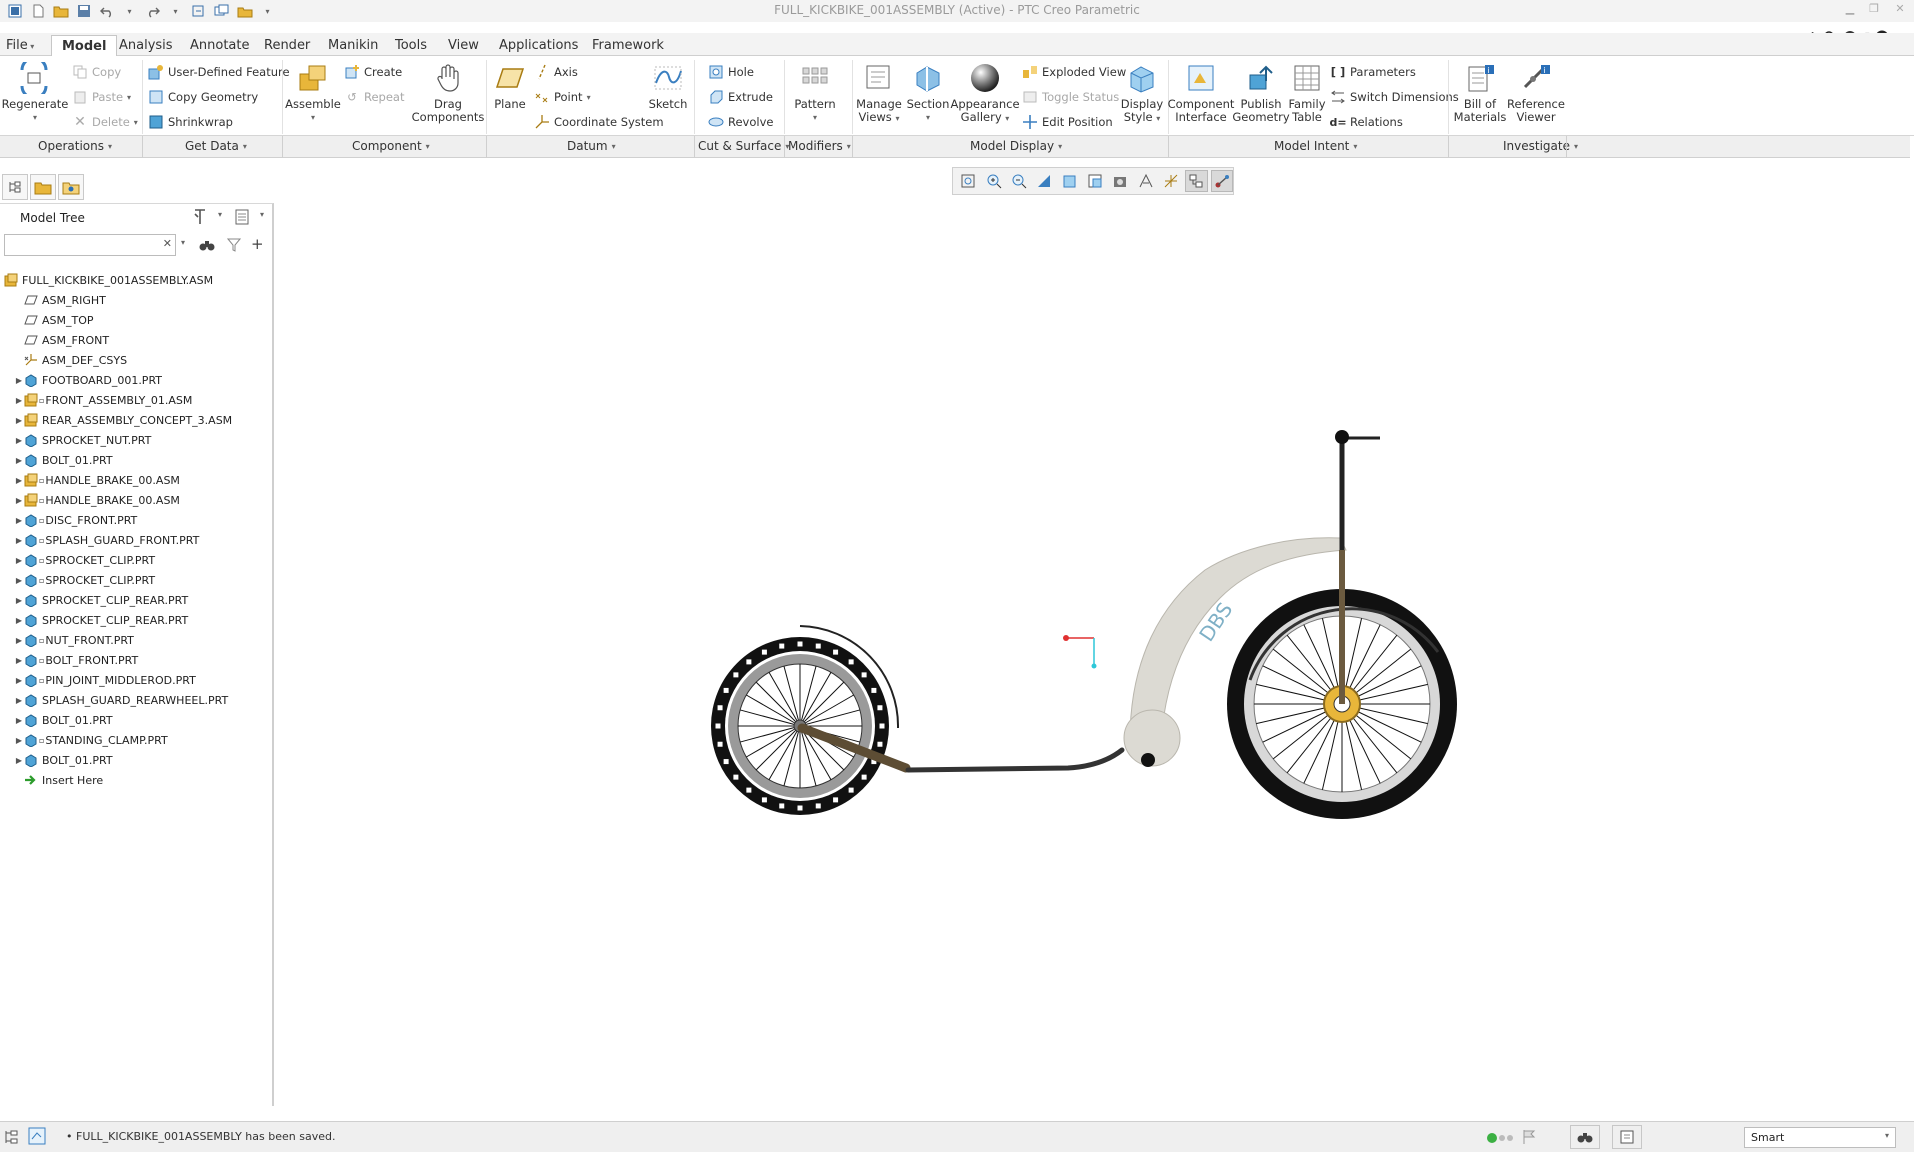 The width and height of the screenshot is (1914, 1152). I want to click on tab-framework: Framework, so click(628, 45).